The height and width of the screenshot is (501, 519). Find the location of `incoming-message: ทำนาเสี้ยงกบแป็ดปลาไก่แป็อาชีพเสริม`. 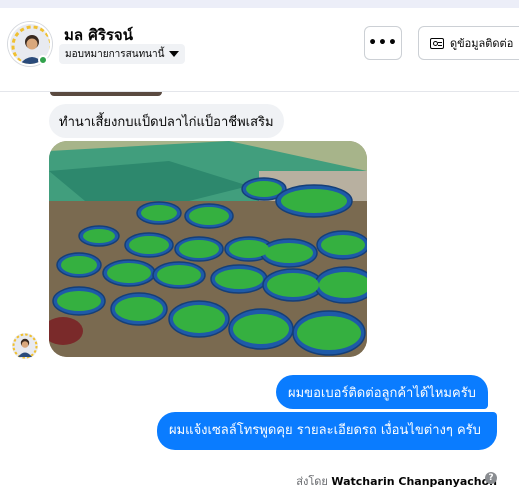

incoming-message: ทำนาเสี้ยงกบแป็ดปลาไก่แป็อาชีพเสริม is located at coordinates (166, 121).